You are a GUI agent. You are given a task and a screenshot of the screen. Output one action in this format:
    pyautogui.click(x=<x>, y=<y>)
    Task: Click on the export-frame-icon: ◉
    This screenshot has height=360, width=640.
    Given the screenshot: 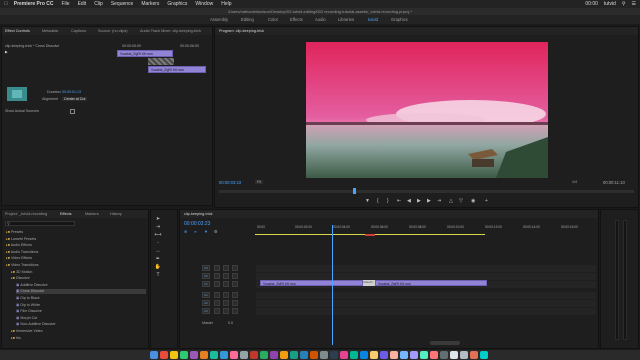 What is the action you would take?
    pyautogui.click(x=473, y=201)
    